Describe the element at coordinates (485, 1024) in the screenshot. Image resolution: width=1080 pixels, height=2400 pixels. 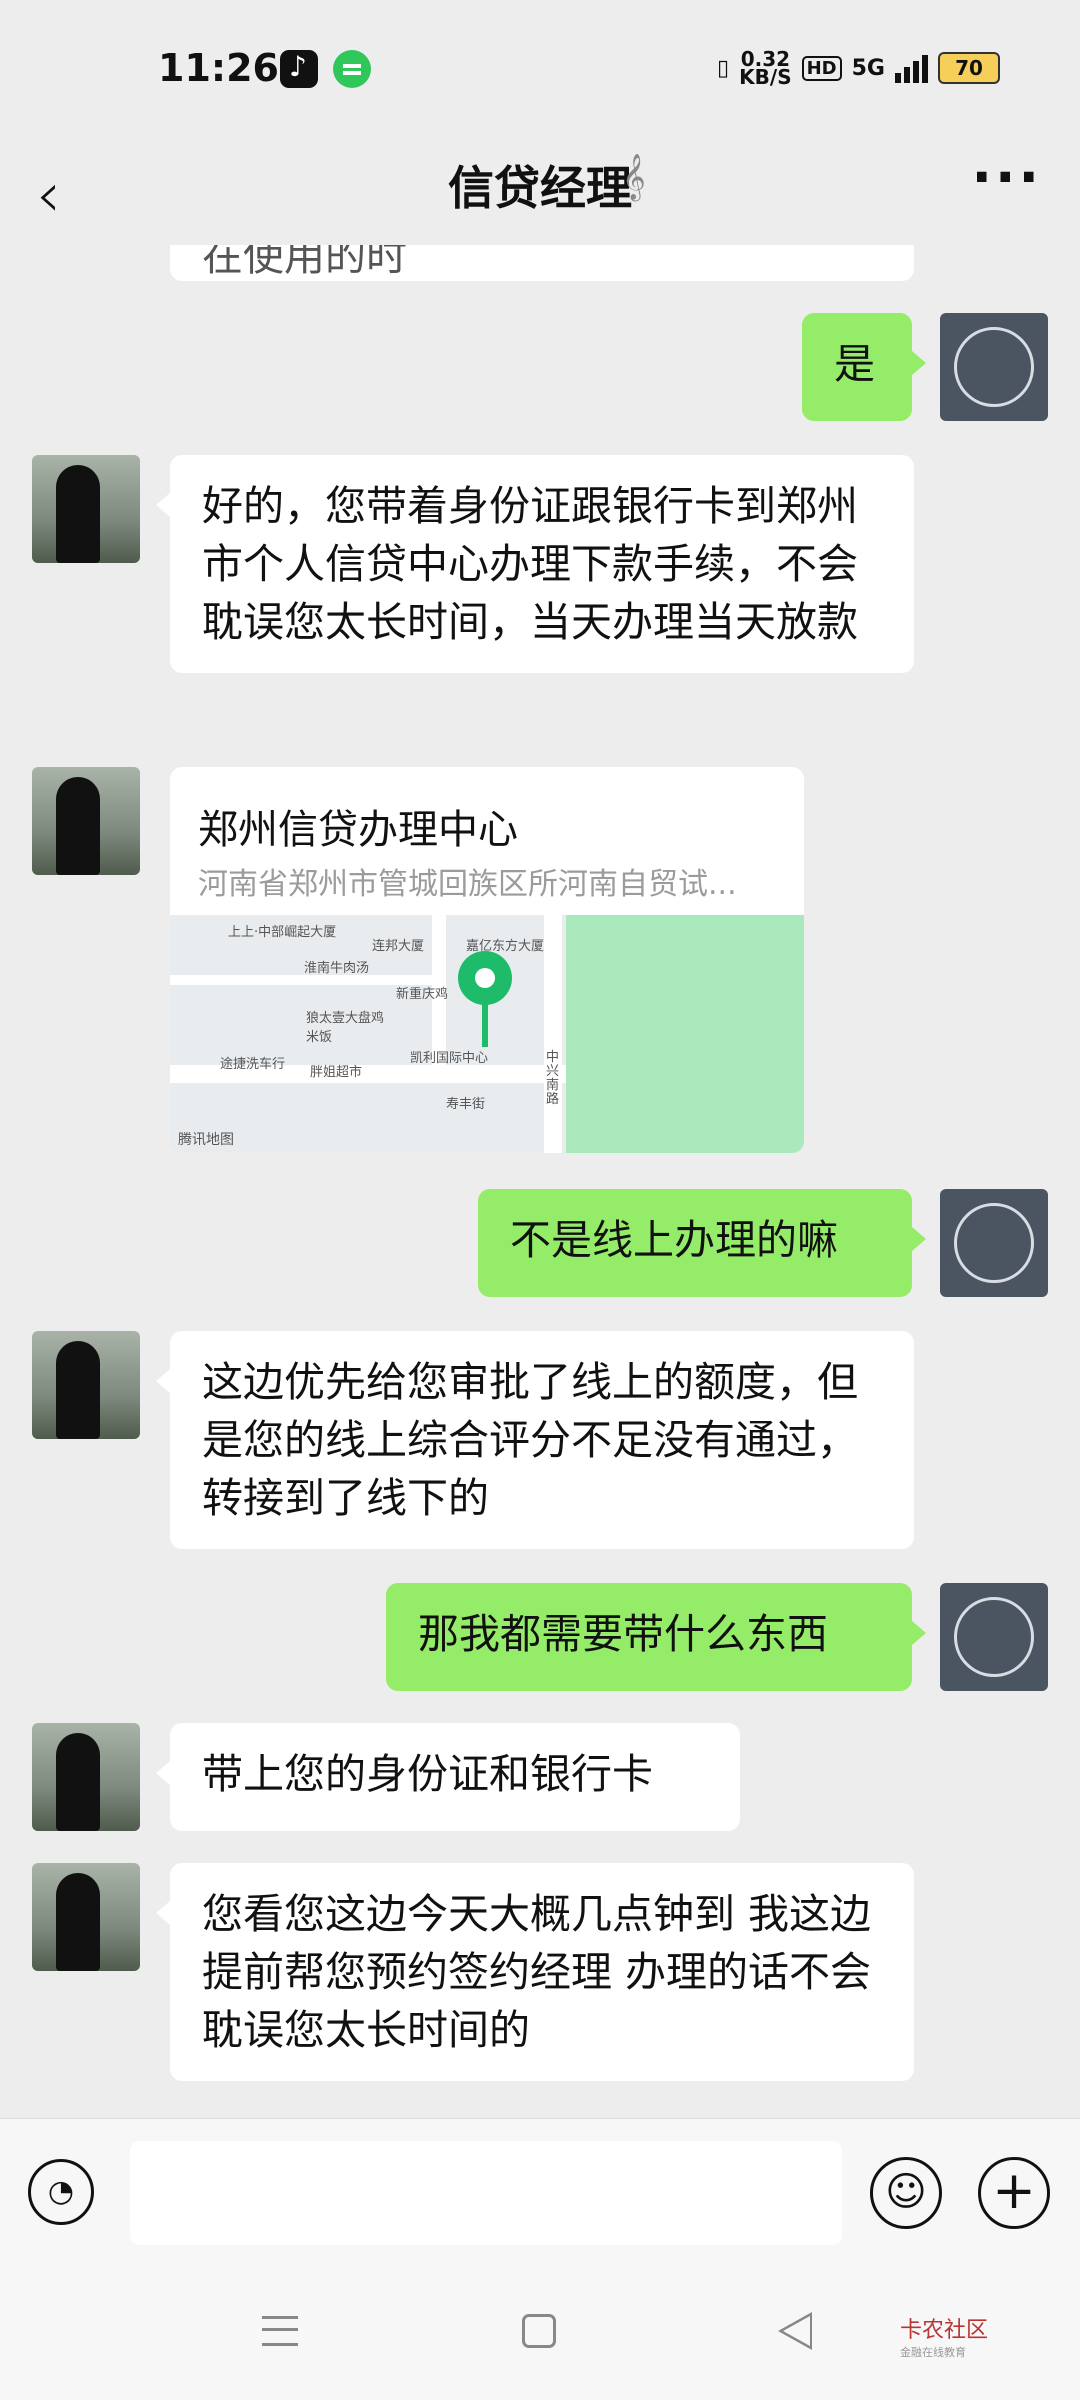
I see `location-pin-stem` at that location.